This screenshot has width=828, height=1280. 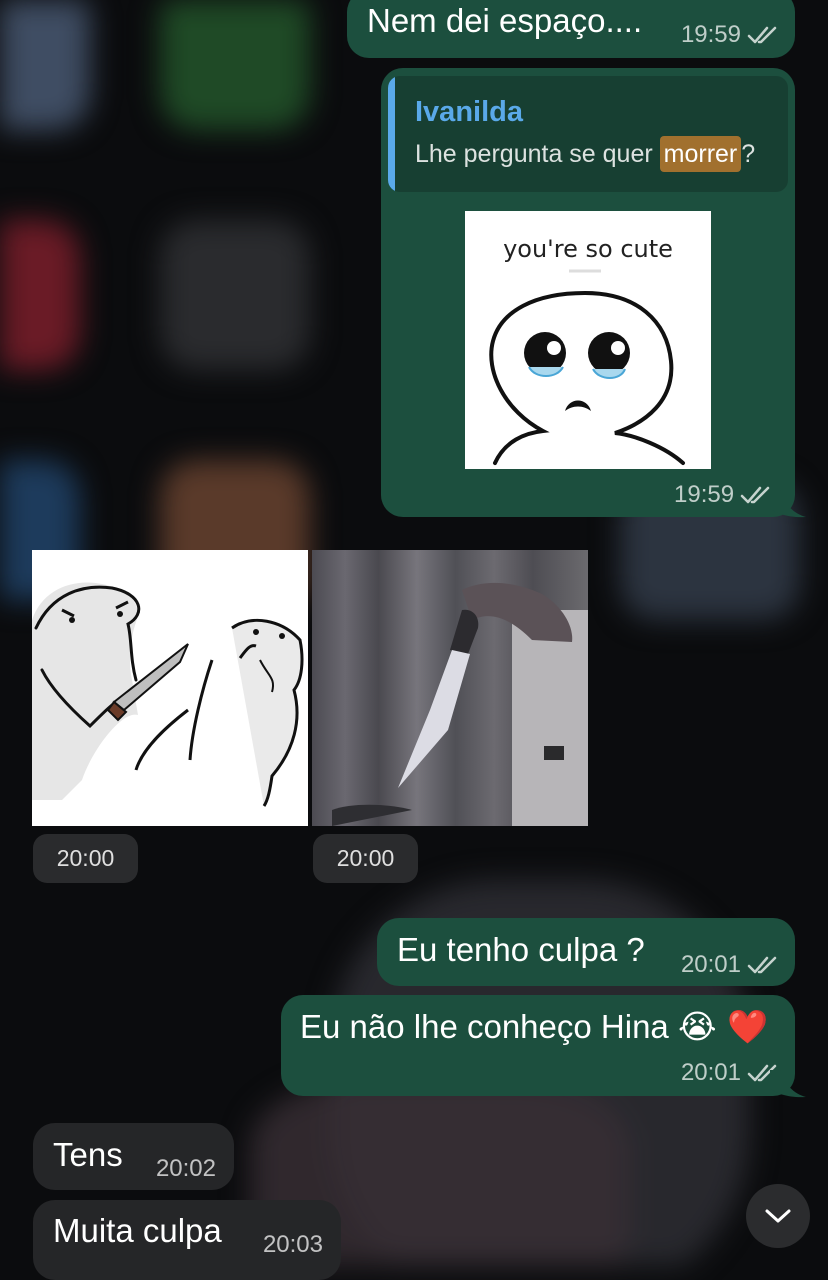 I want to click on search-highlight: morrer, so click(x=700, y=154).